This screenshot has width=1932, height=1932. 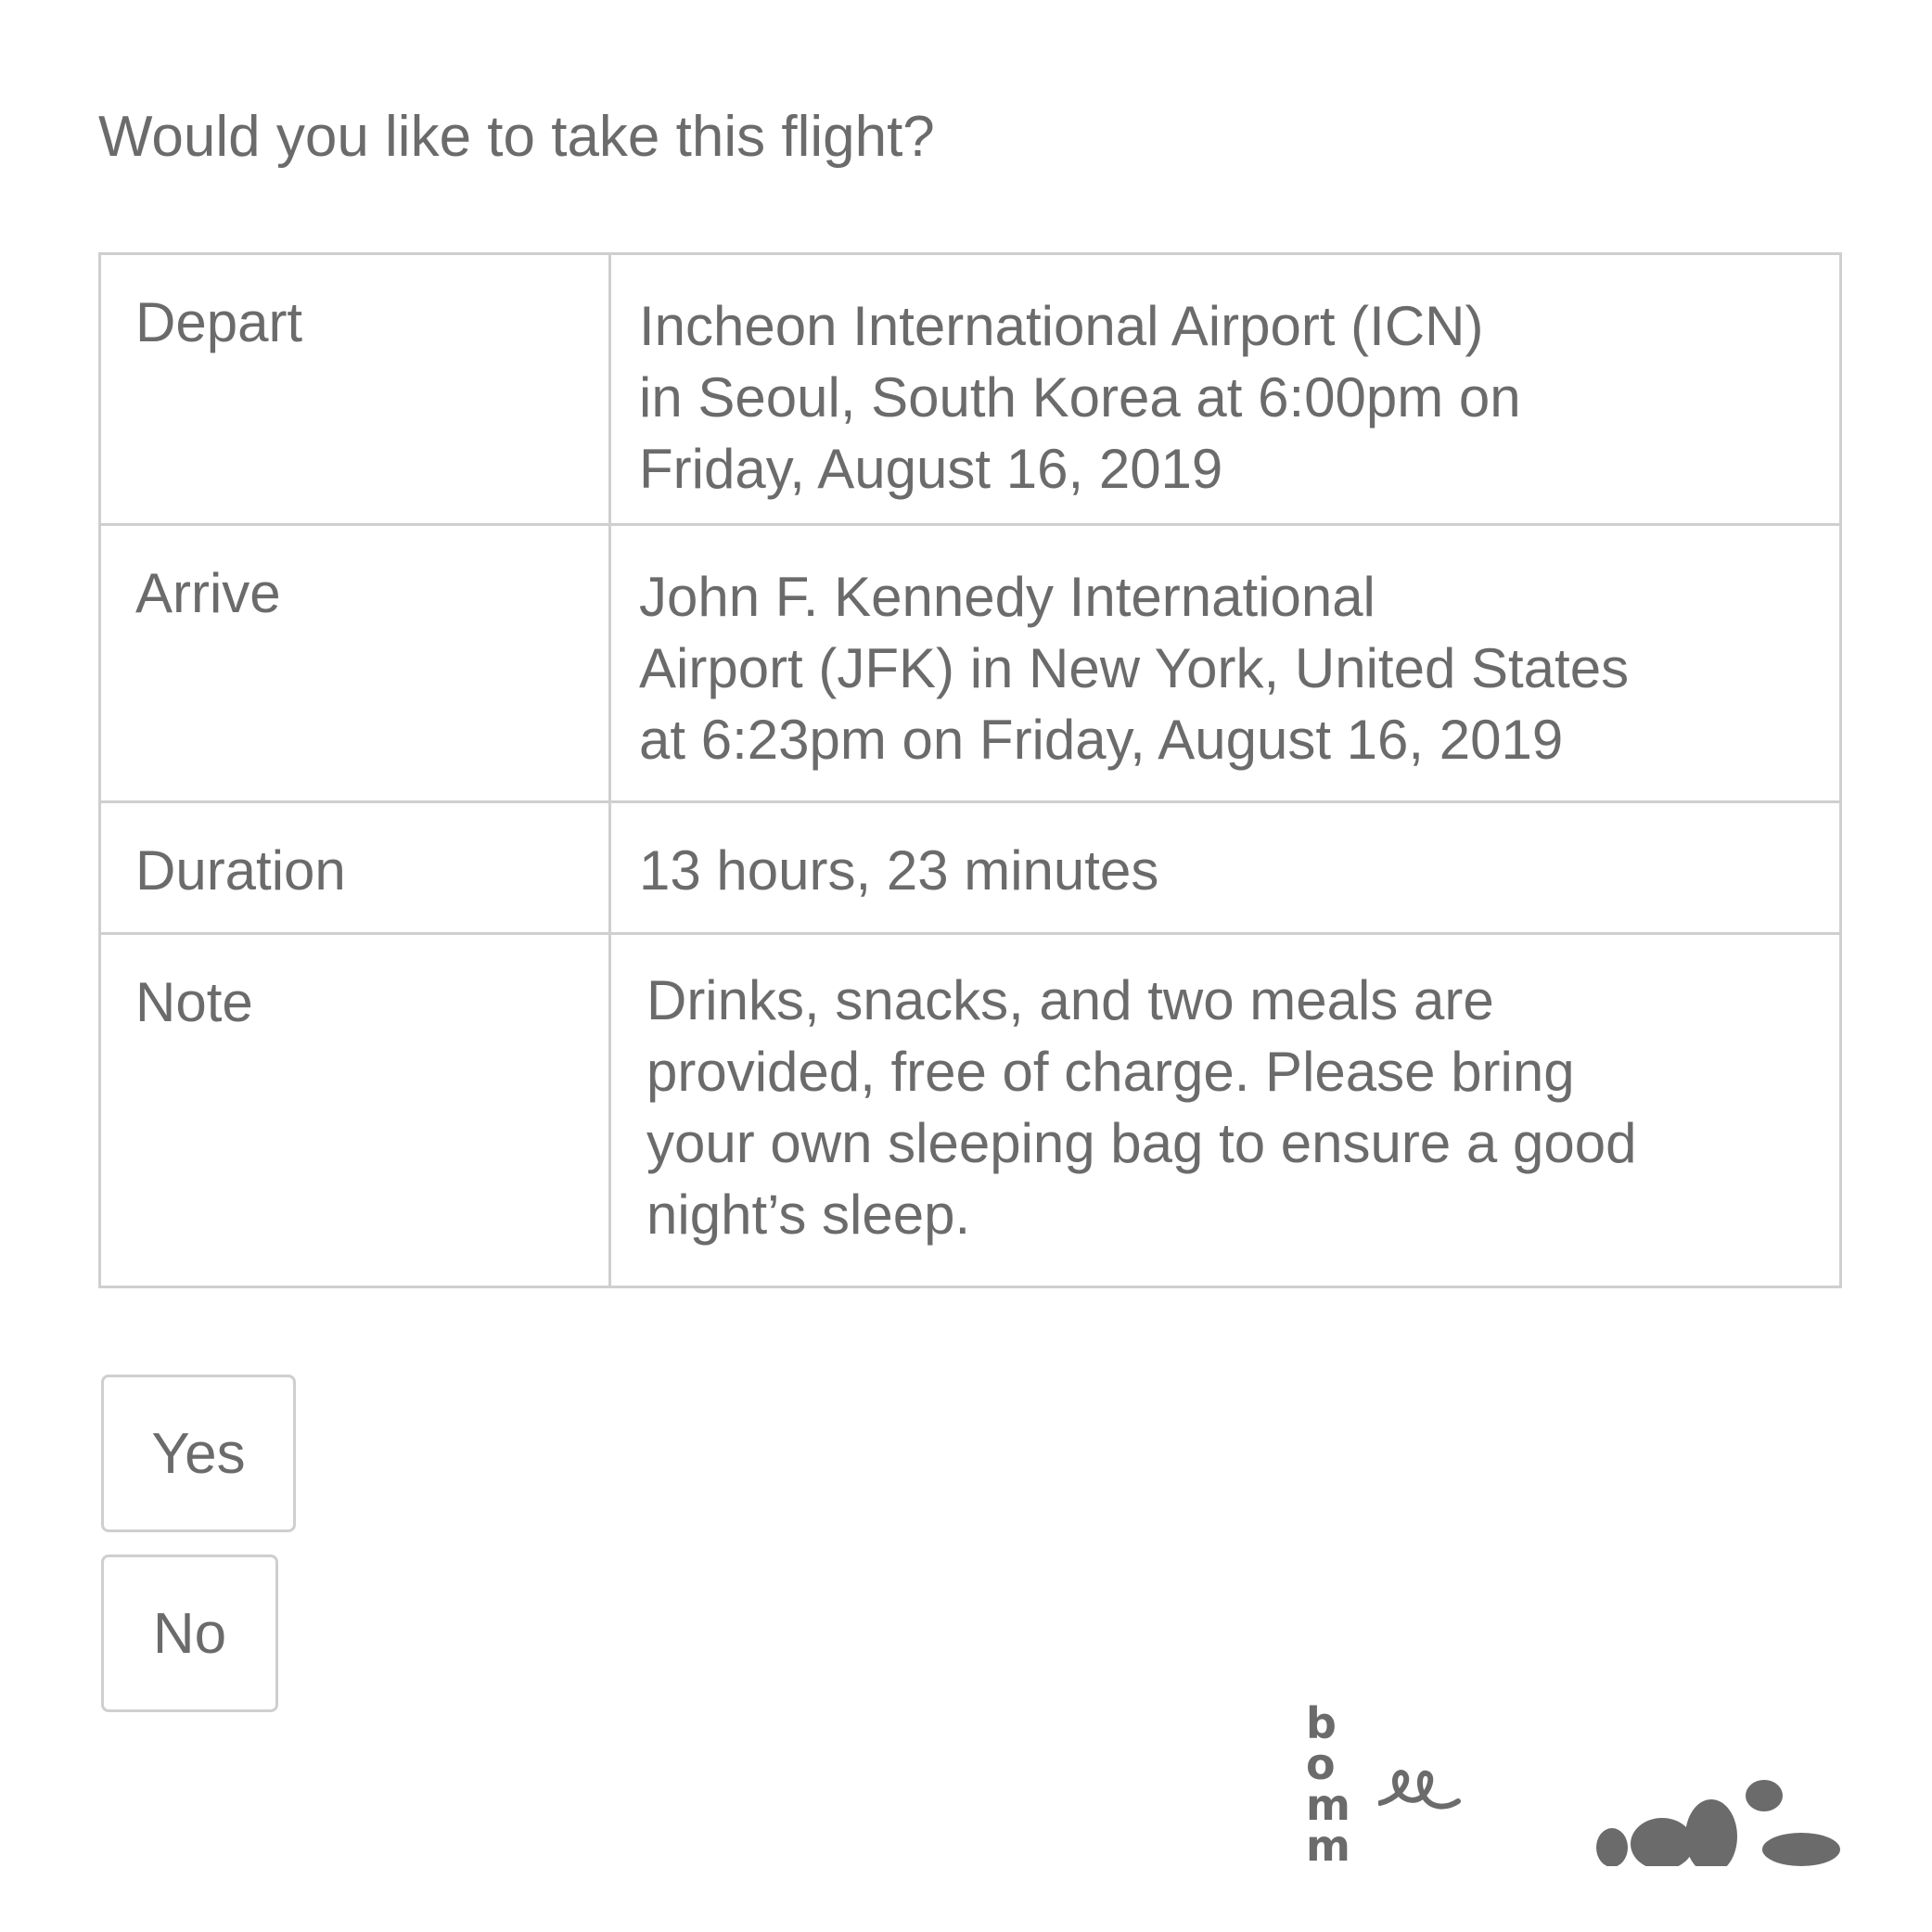 What do you see at coordinates (354, 663) in the screenshot?
I see `arrive-label: Arrive` at bounding box center [354, 663].